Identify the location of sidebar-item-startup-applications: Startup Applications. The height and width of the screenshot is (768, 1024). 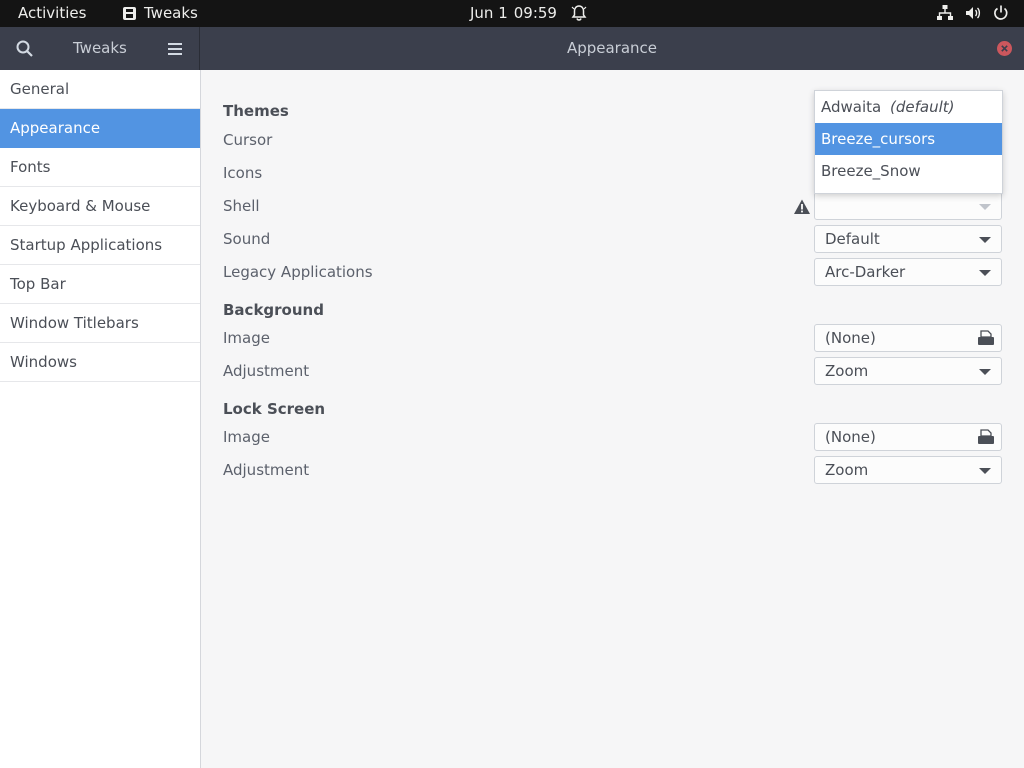
(100, 245).